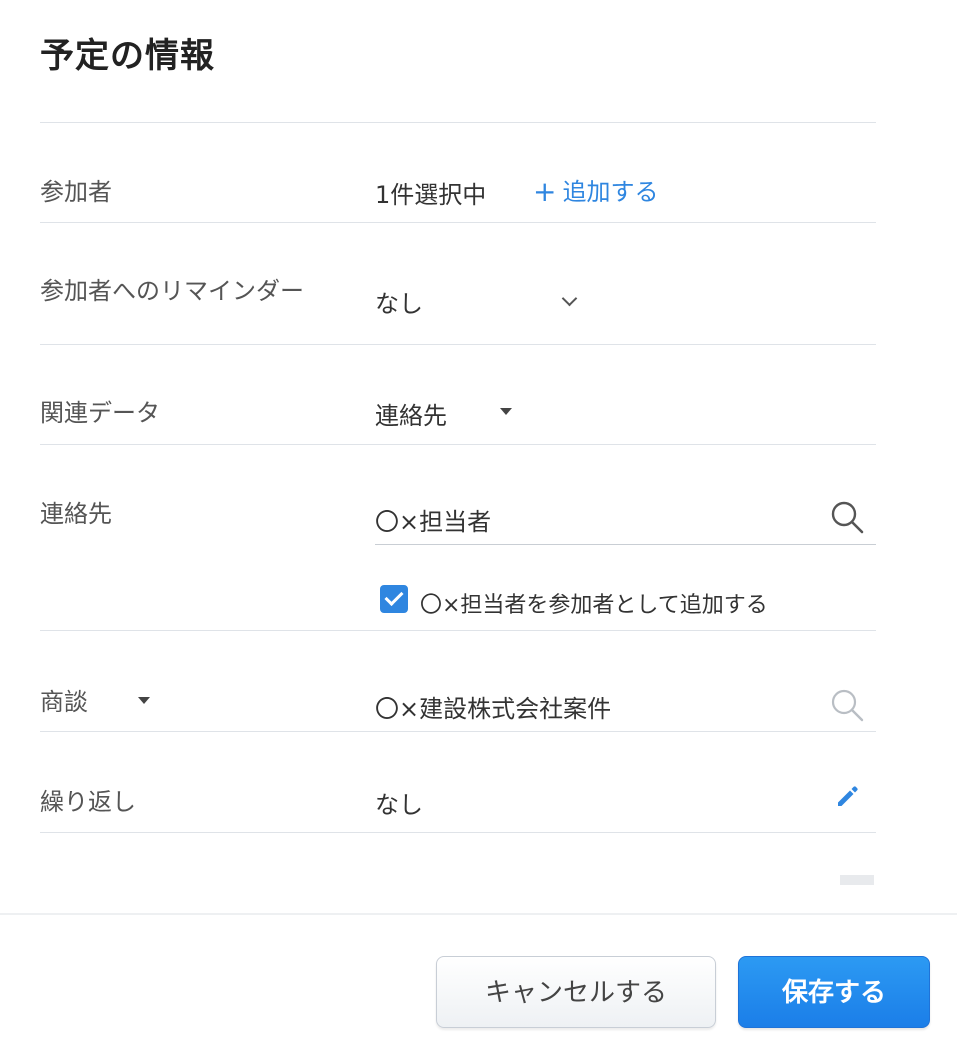 The height and width of the screenshot is (1053, 957). What do you see at coordinates (594, 603) in the screenshot?
I see `add-contact-as-participant-label: 〇×担当者を参加者として追加する` at bounding box center [594, 603].